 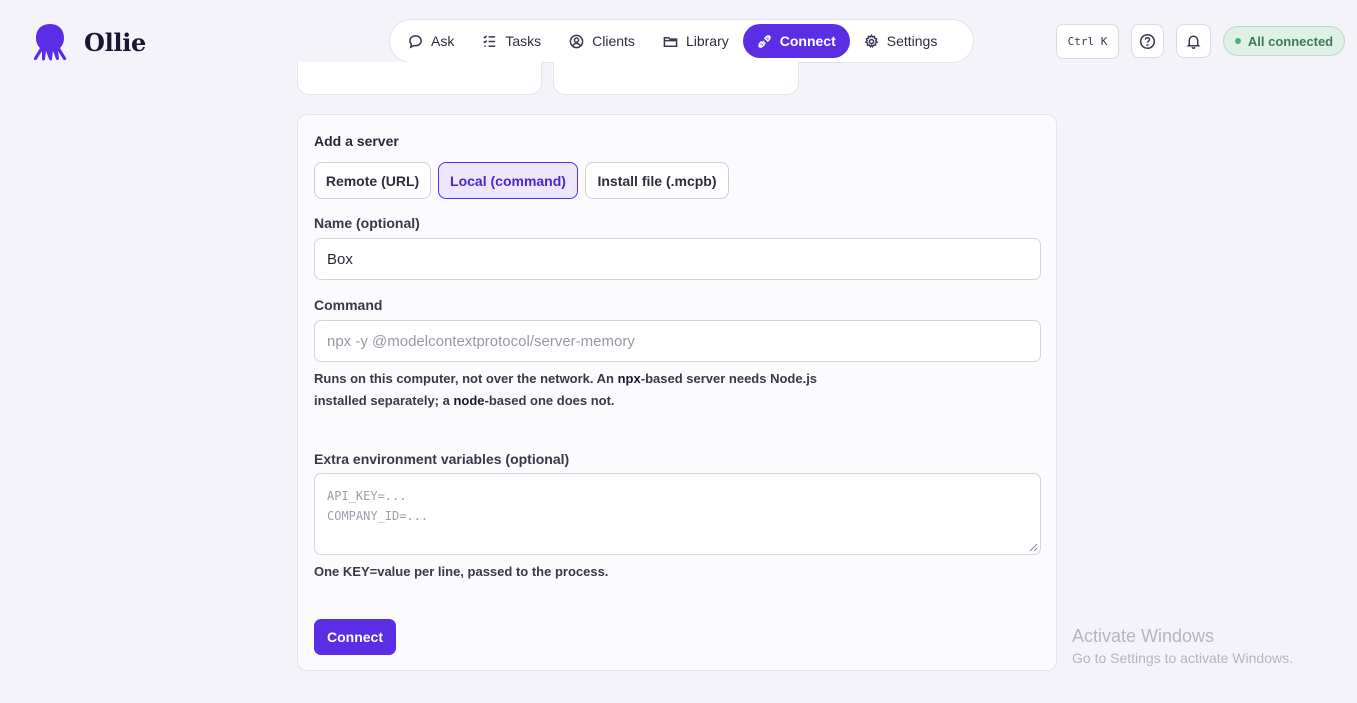 I want to click on gear-icon, so click(x=871, y=40).